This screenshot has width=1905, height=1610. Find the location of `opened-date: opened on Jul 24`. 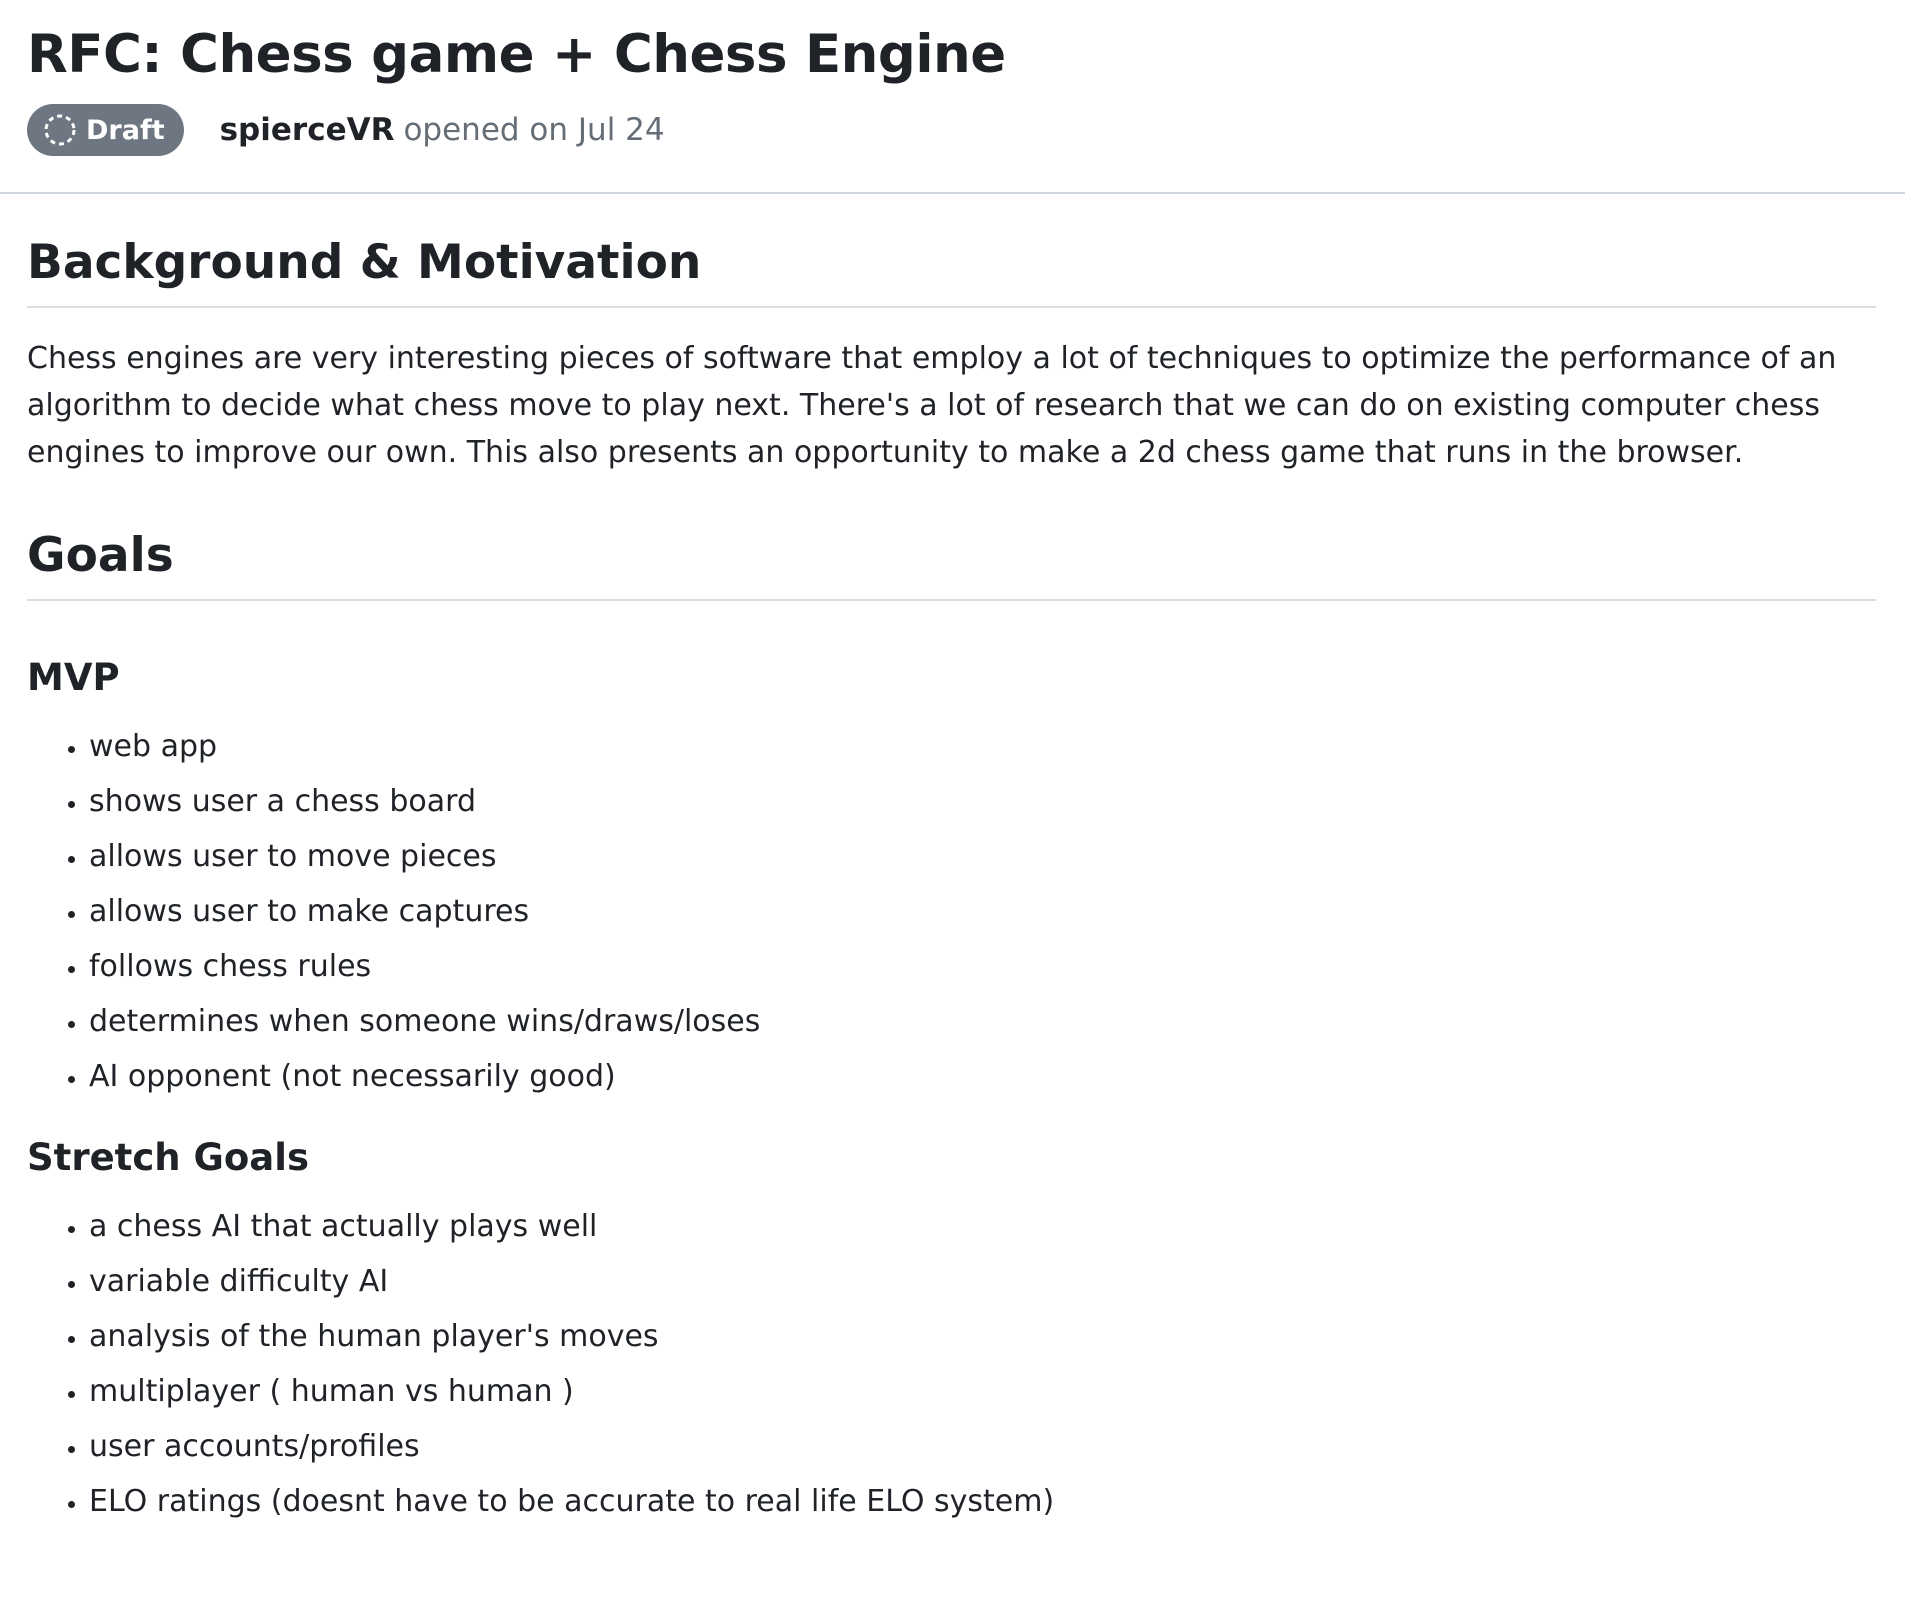

opened-date: opened on Jul 24 is located at coordinates (534, 130).